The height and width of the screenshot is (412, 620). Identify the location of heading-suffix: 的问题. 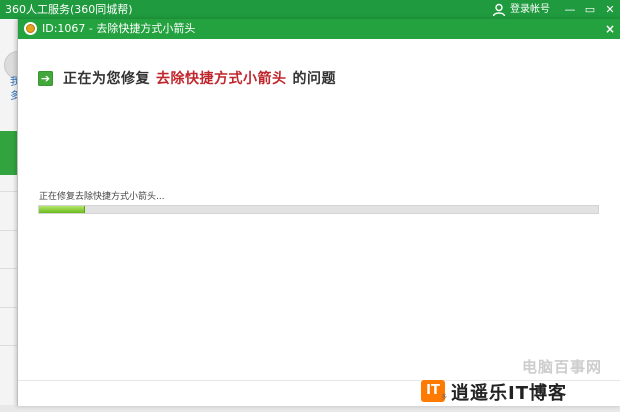
(314, 79).